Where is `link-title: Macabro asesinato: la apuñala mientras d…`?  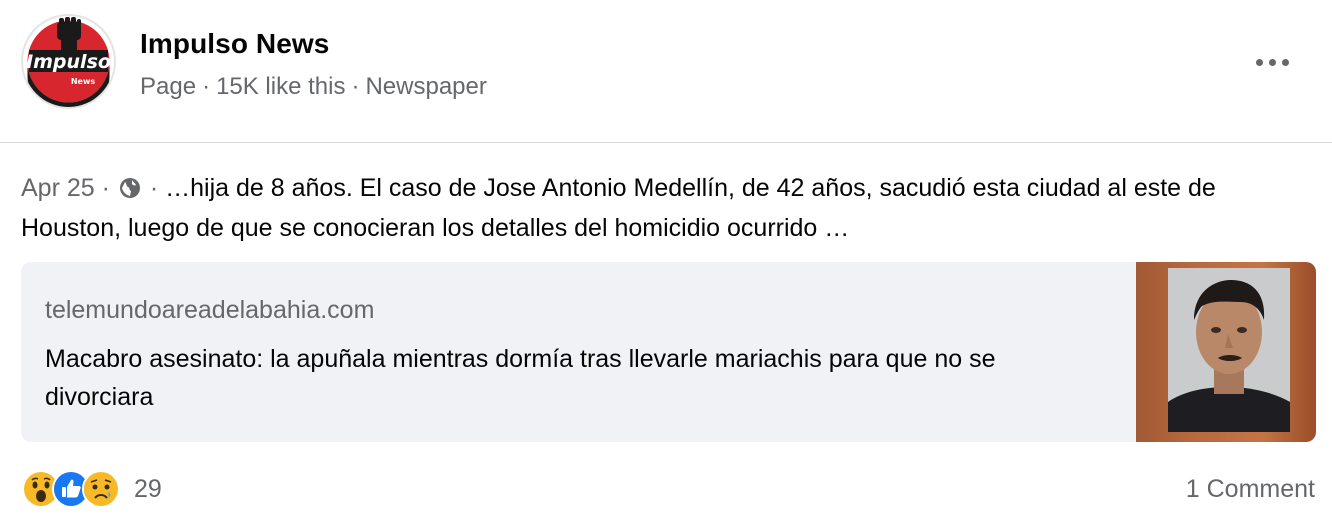
link-title: Macabro asesinato: la apuñala mientras d… is located at coordinates (520, 378).